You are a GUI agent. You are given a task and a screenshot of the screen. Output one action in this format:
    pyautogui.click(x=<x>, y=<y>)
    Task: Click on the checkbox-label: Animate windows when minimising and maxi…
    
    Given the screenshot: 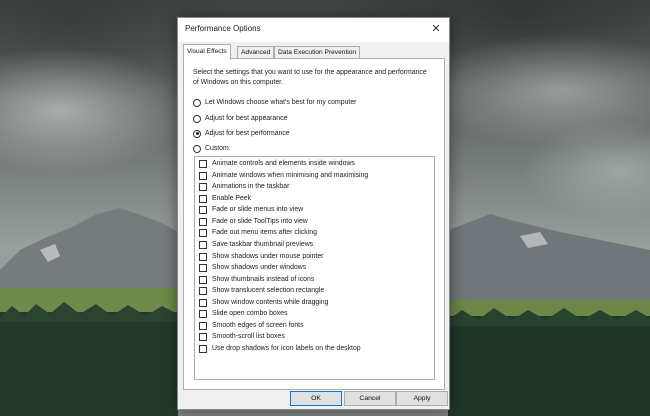 What is the action you would take?
    pyautogui.click(x=290, y=175)
    